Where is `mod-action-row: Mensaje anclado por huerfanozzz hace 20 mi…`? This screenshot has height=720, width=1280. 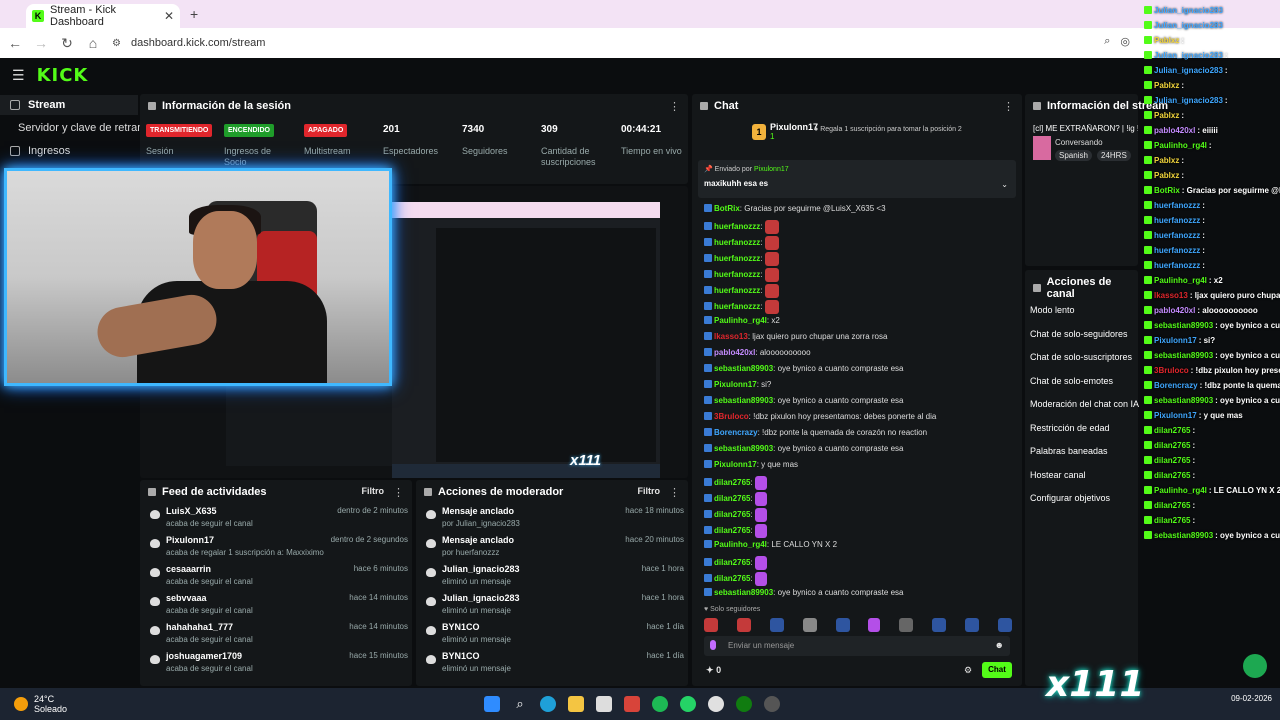 mod-action-row: Mensaje anclado por huerfanozzz hace 20 mi… is located at coordinates (554, 549).